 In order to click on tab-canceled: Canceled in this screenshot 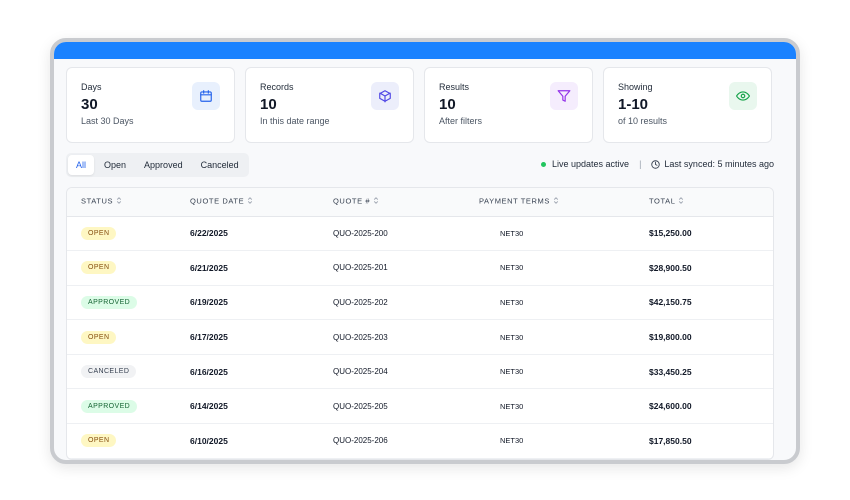, I will do `click(220, 165)`.